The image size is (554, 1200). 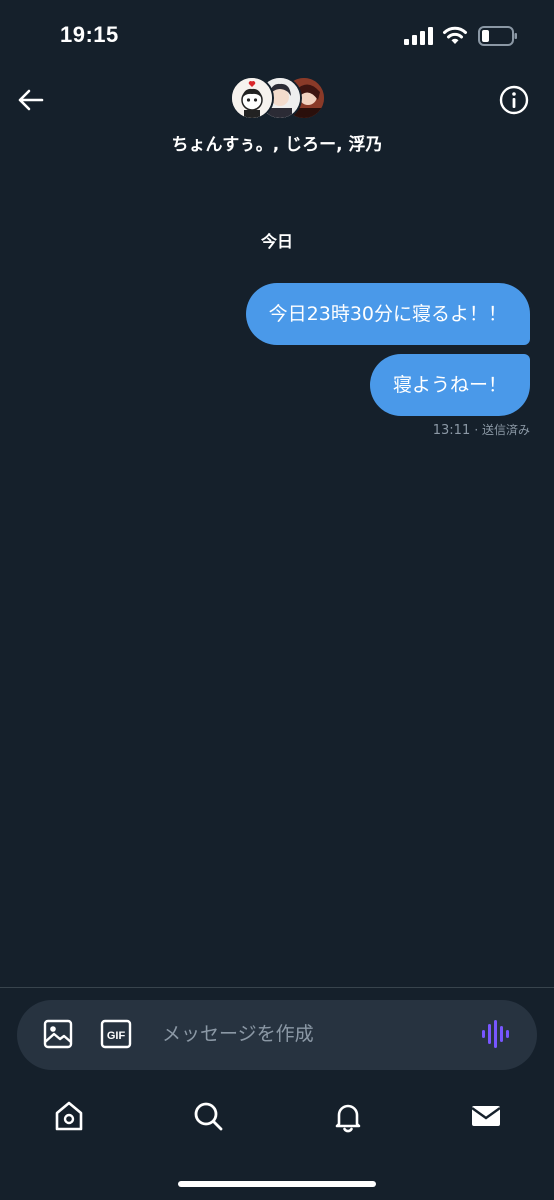 I want to click on battery-icon, so click(x=497, y=36).